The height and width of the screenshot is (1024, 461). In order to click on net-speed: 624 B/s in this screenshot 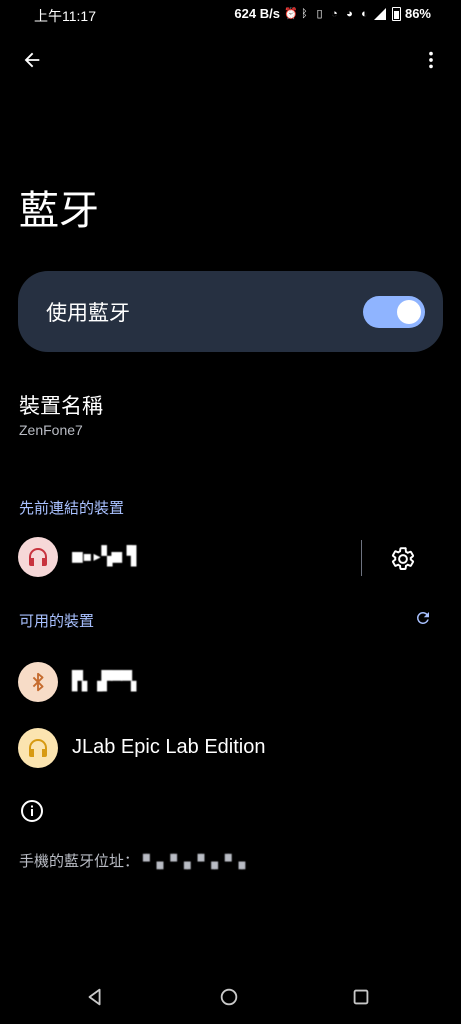, I will do `click(257, 13)`.